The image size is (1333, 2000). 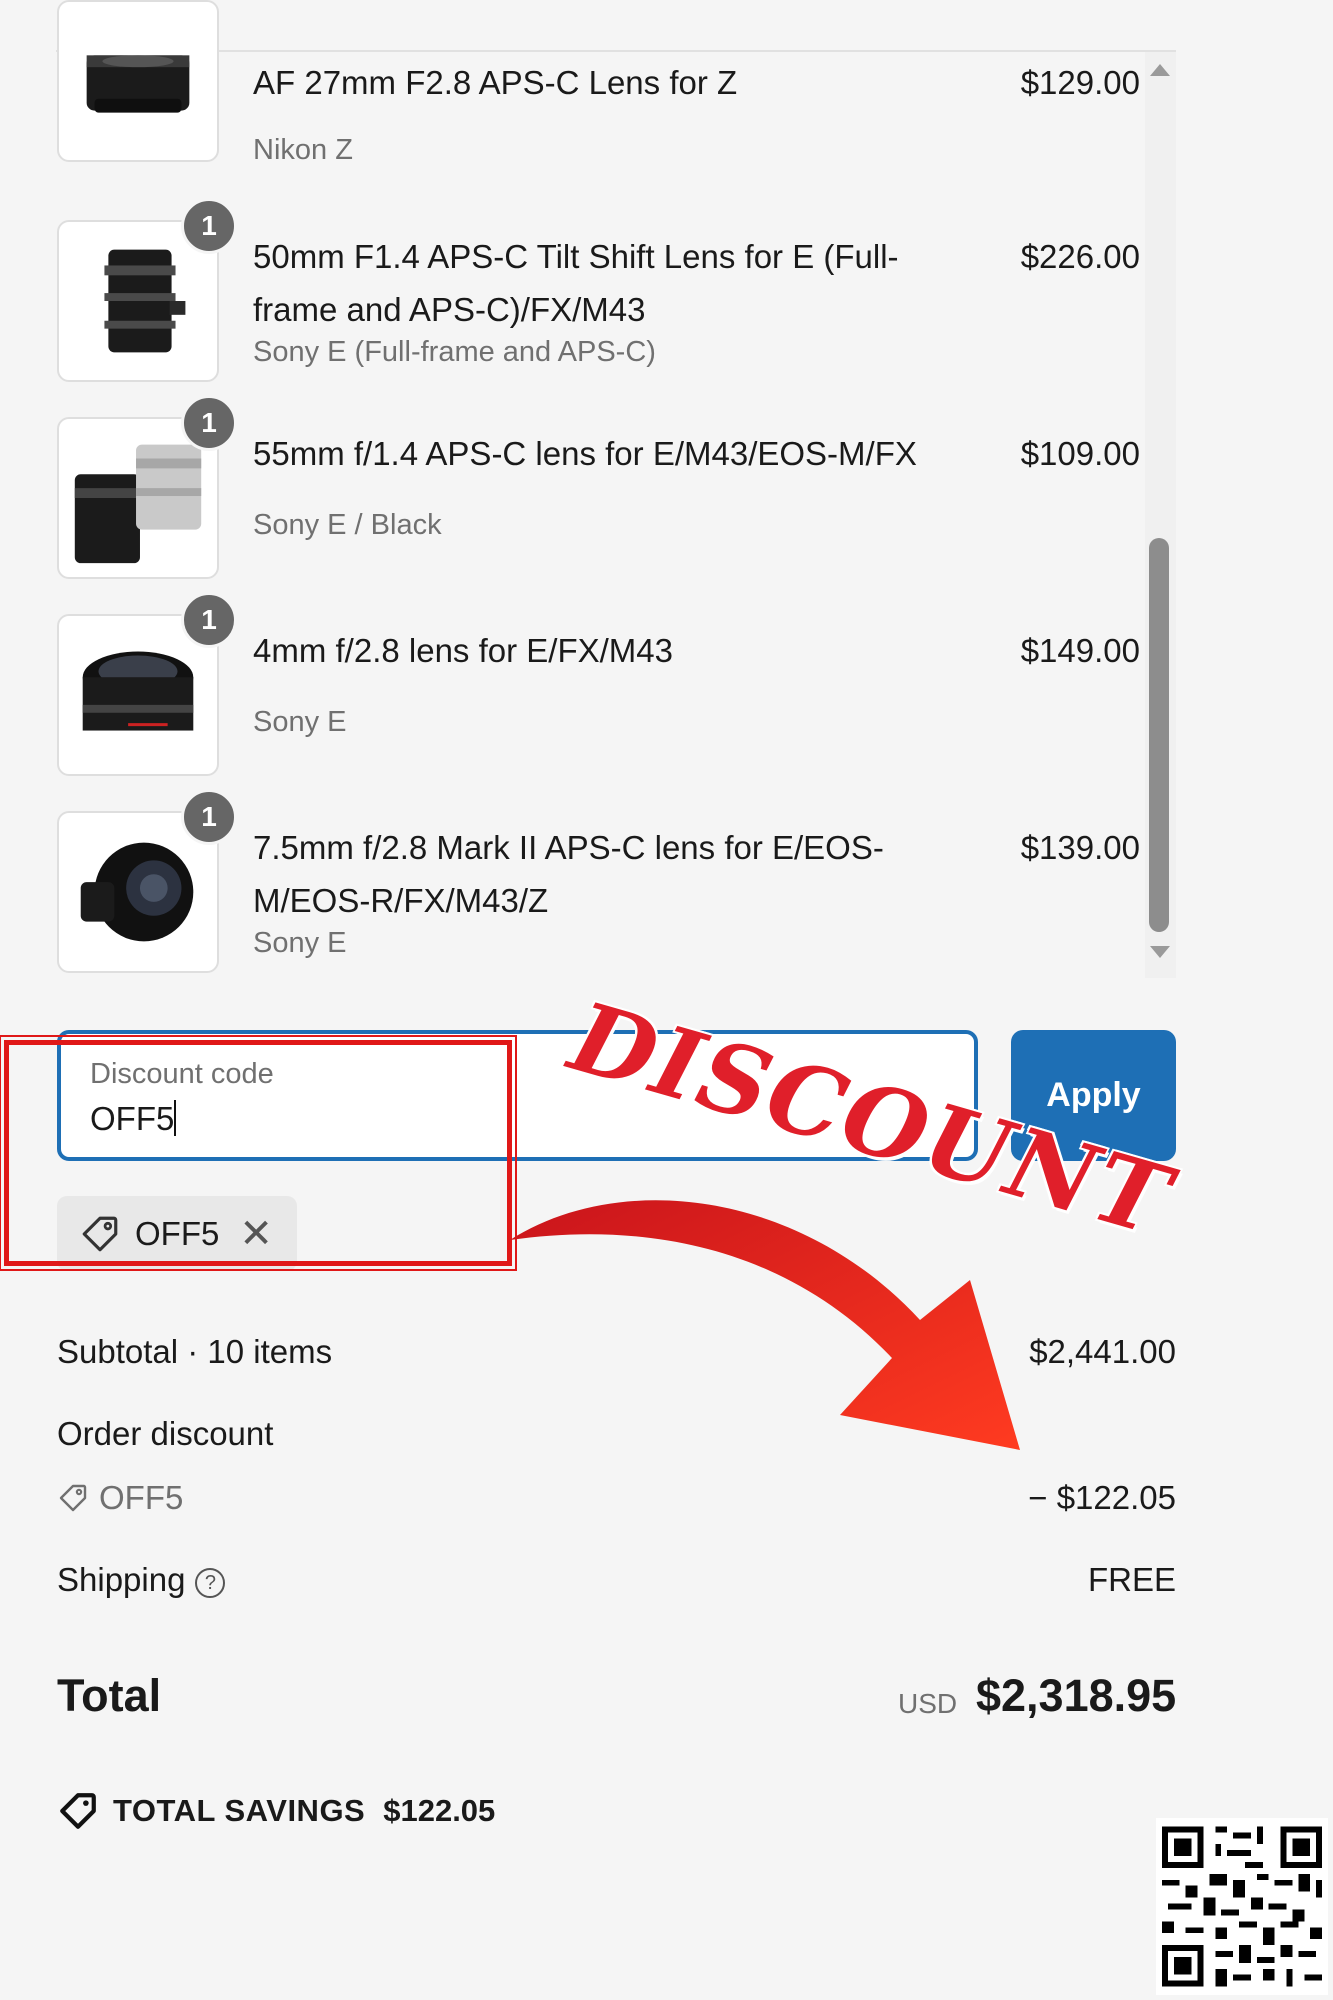 I want to click on total-savings-label: TOTAL SAVINGS, so click(x=239, y=1810).